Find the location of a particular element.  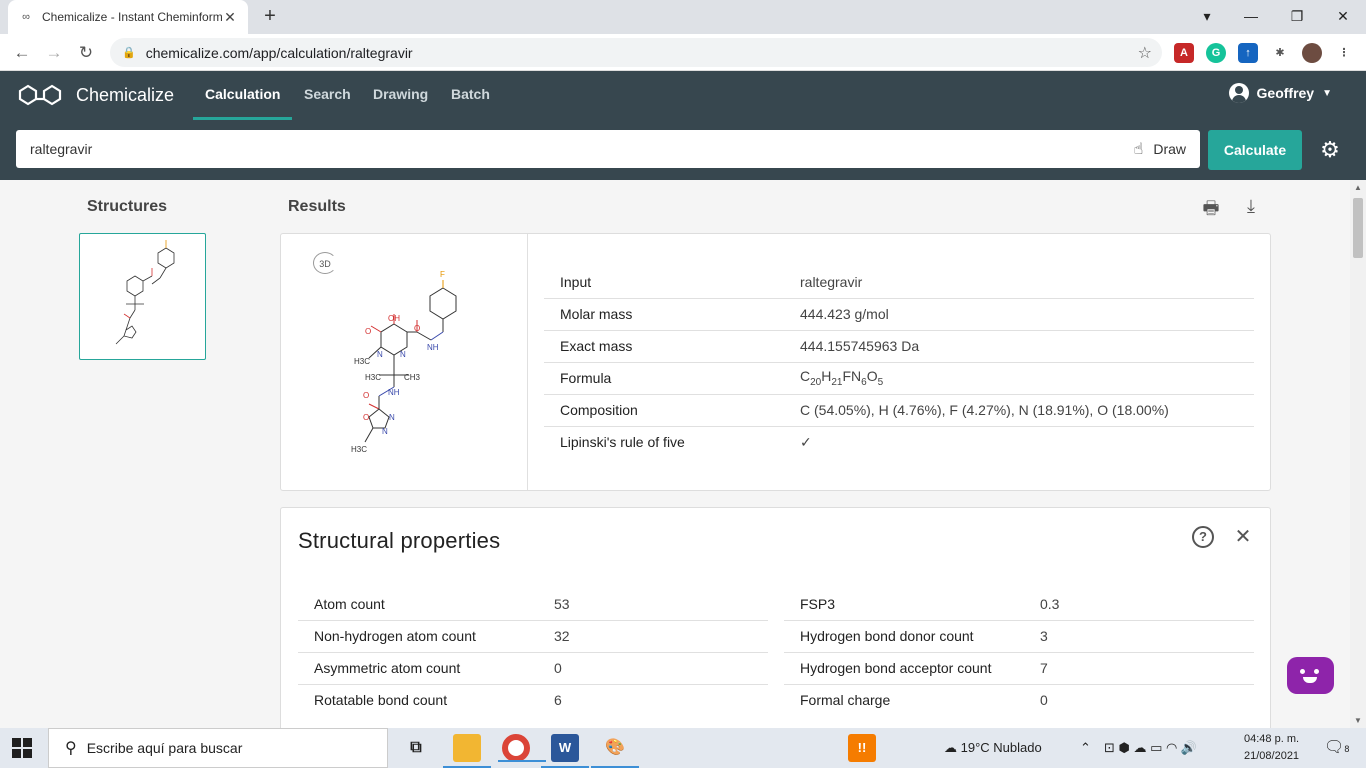

atom-n3: N is located at coordinates (403, 354).